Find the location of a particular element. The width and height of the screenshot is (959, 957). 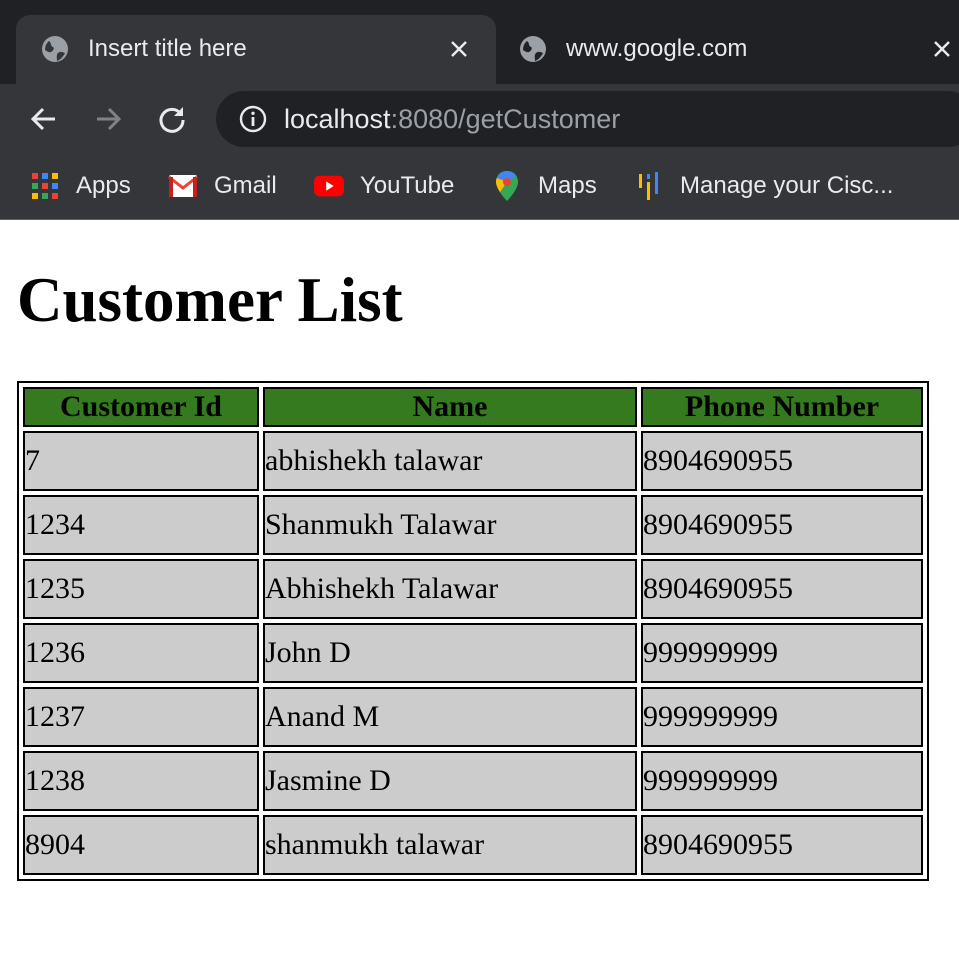

forward-arrow-icon is located at coordinates (108, 119).